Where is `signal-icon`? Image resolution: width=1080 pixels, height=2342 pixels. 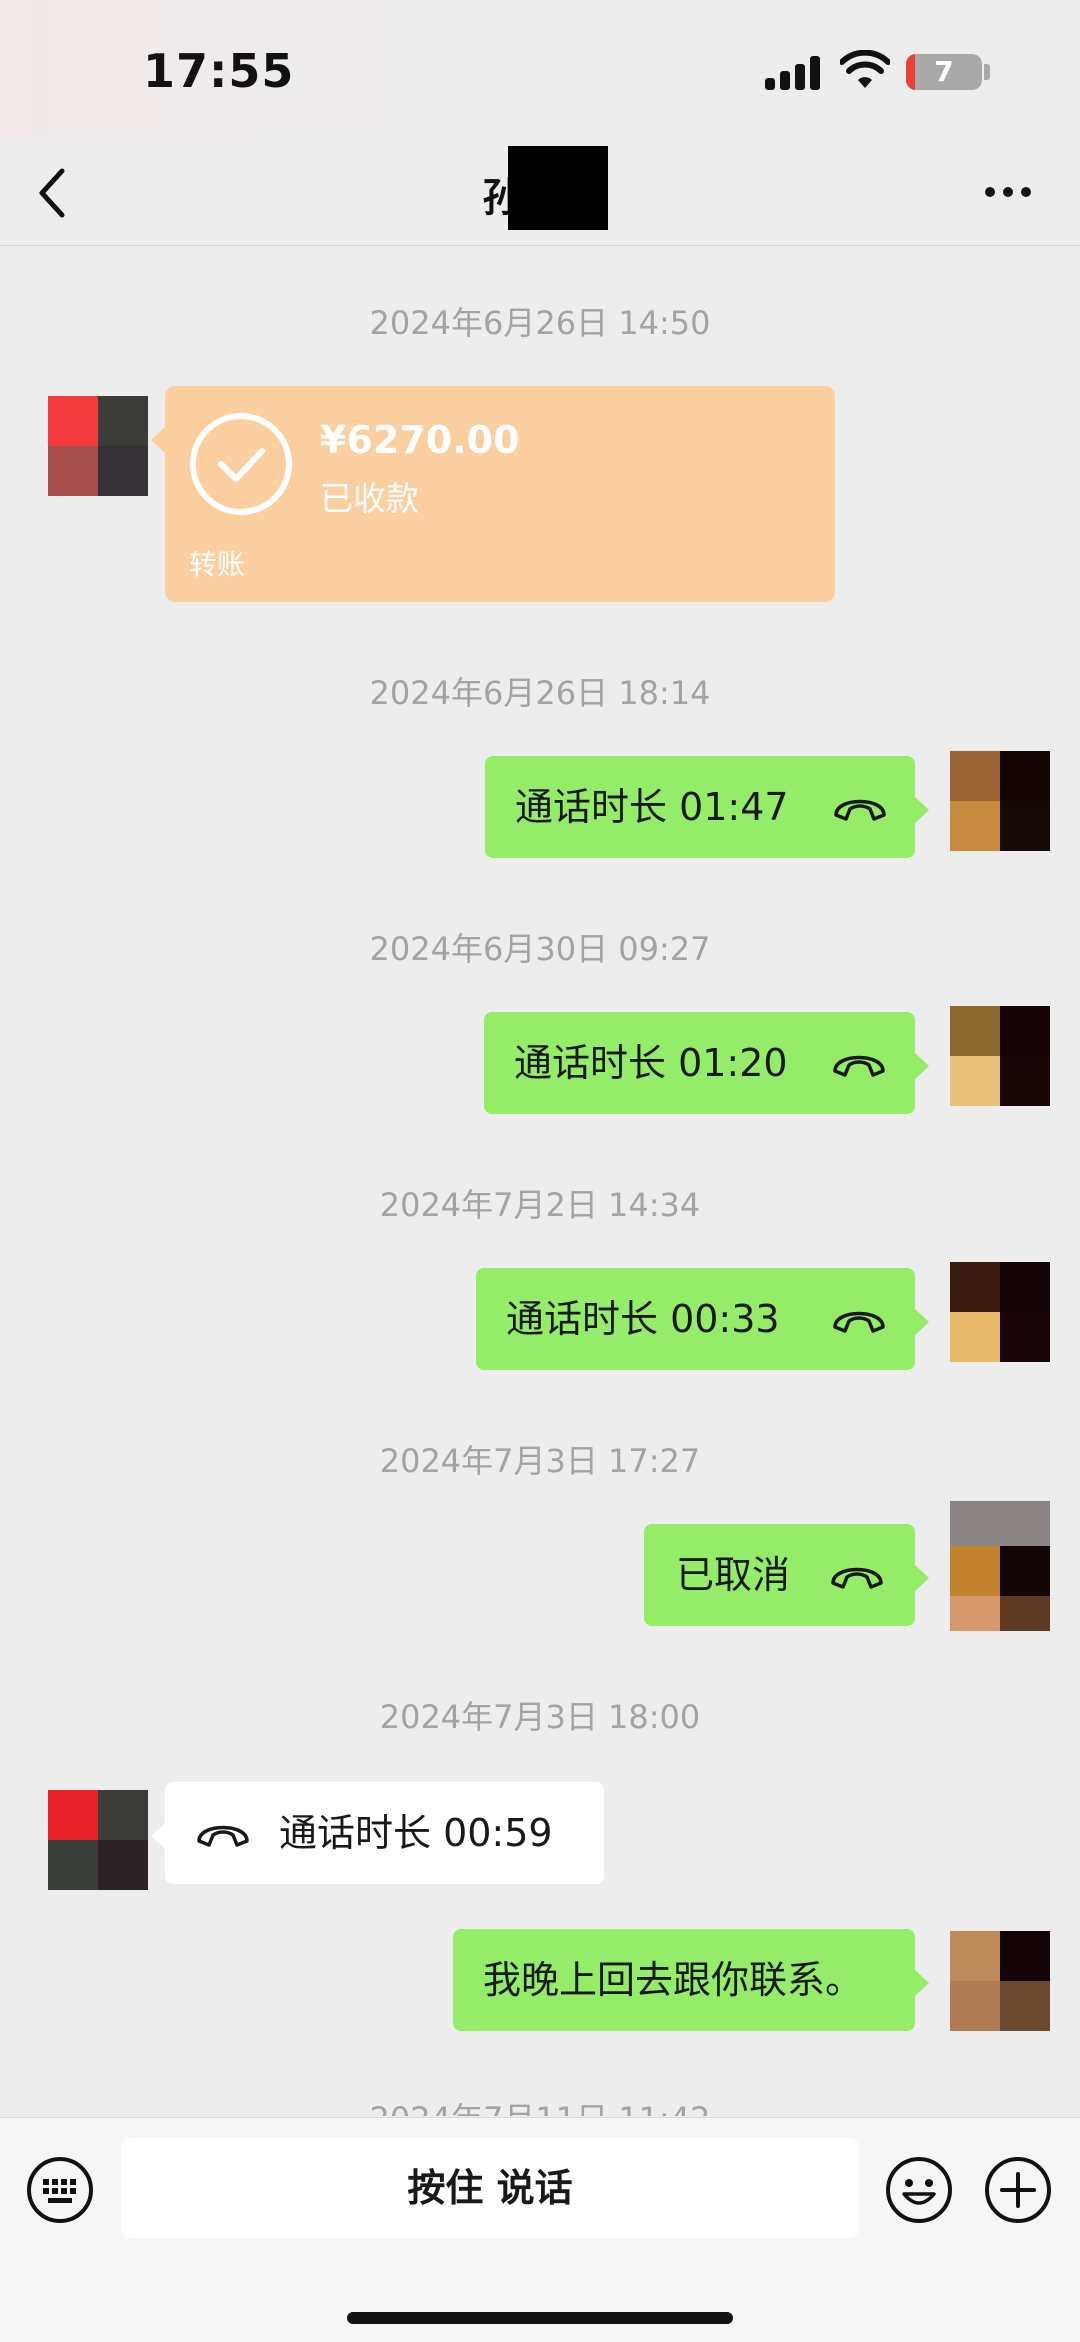 signal-icon is located at coordinates (794, 73).